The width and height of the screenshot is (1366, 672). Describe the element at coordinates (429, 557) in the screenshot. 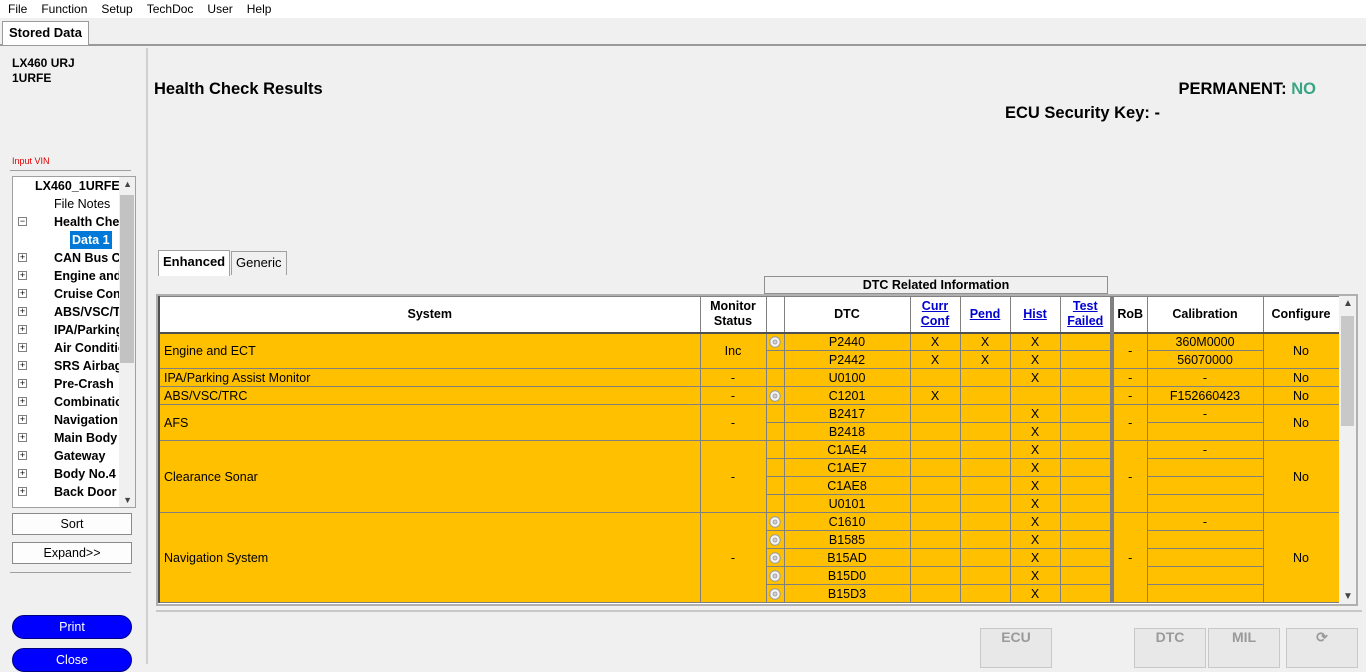

I see `system-cell: Navigation System` at that location.